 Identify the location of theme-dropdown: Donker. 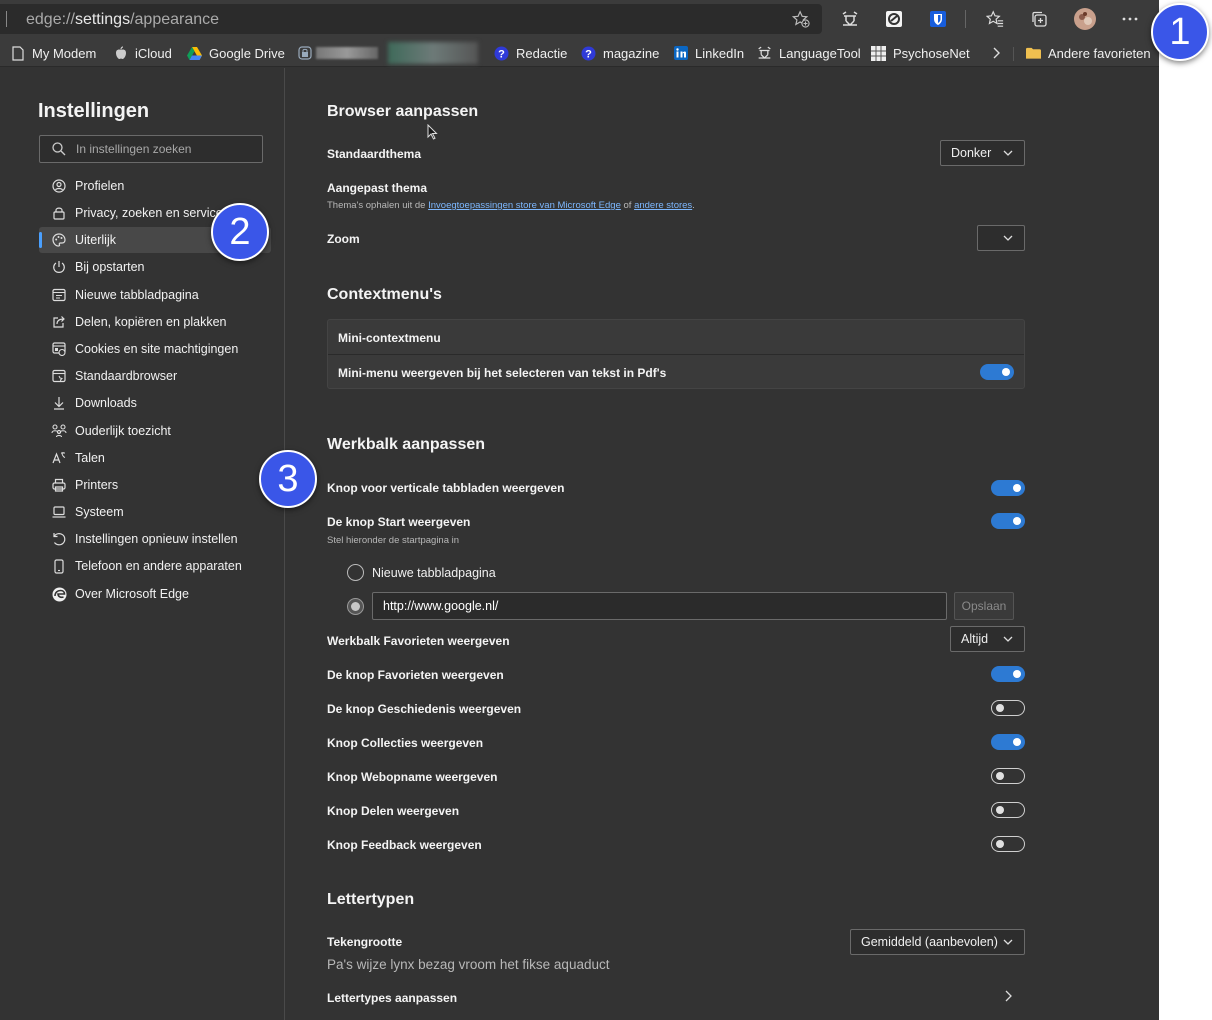
(982, 153).